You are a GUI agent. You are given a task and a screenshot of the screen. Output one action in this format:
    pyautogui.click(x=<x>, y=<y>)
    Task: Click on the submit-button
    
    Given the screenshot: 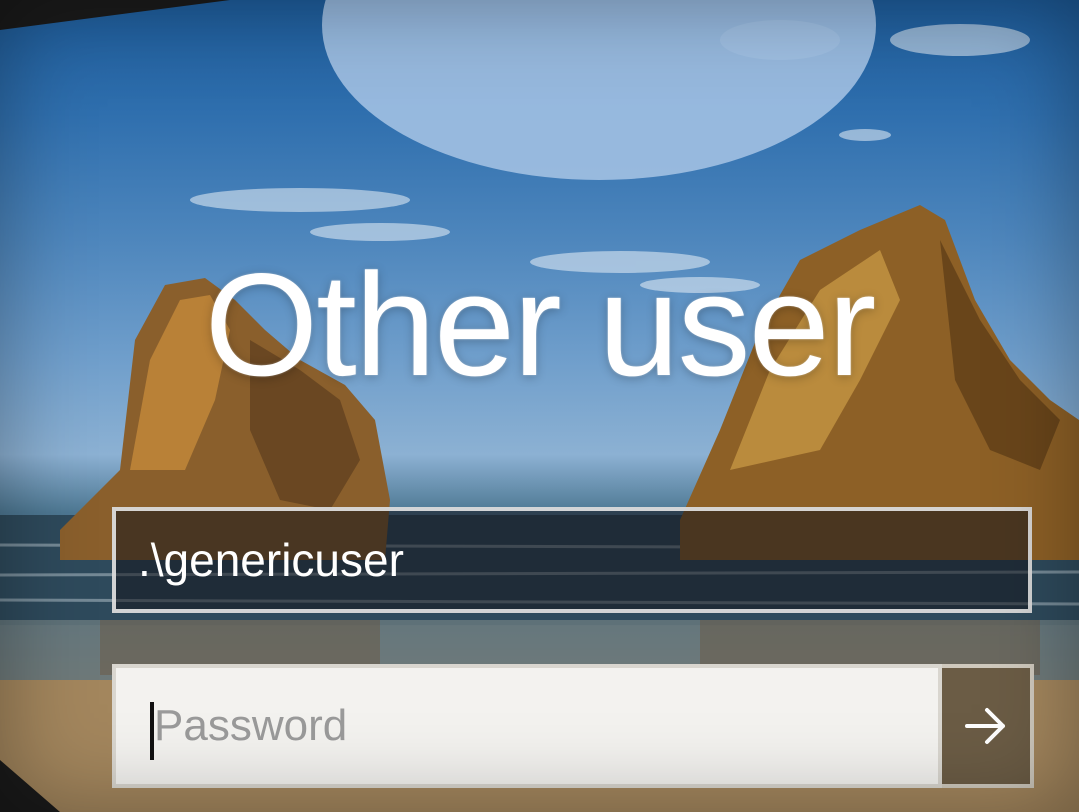 What is the action you would take?
    pyautogui.click(x=988, y=726)
    